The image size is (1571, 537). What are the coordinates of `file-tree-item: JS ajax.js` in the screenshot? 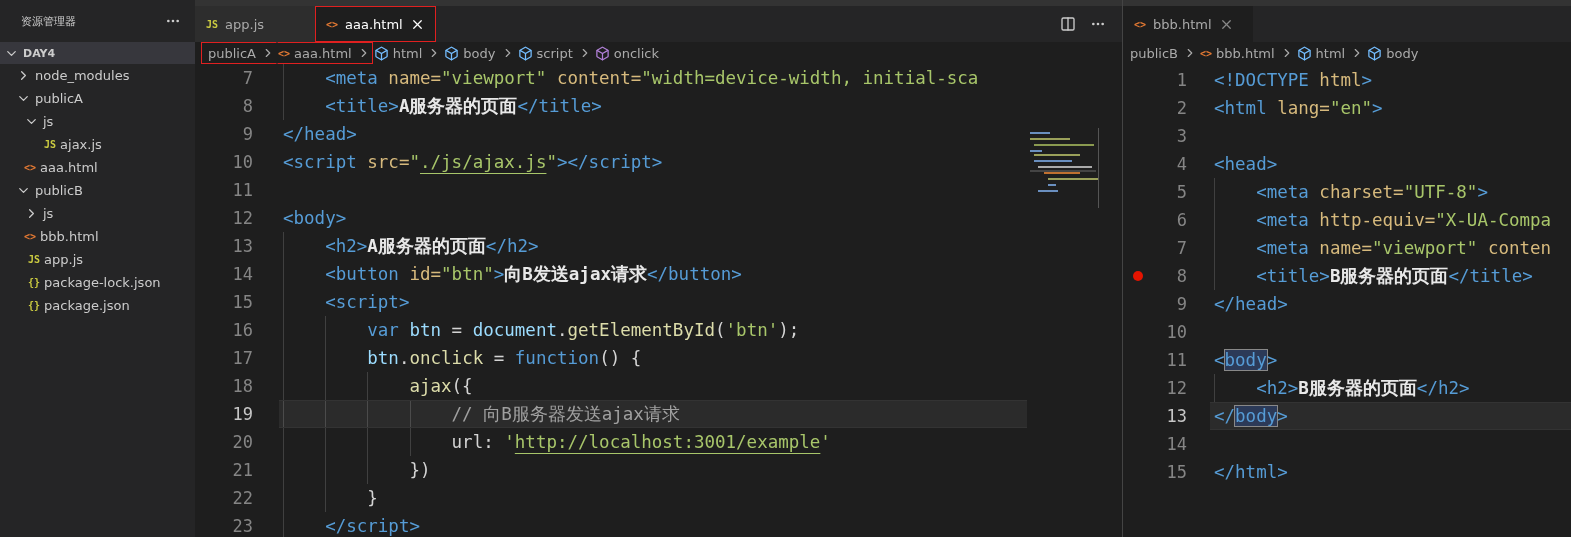 It's located at (97, 144).